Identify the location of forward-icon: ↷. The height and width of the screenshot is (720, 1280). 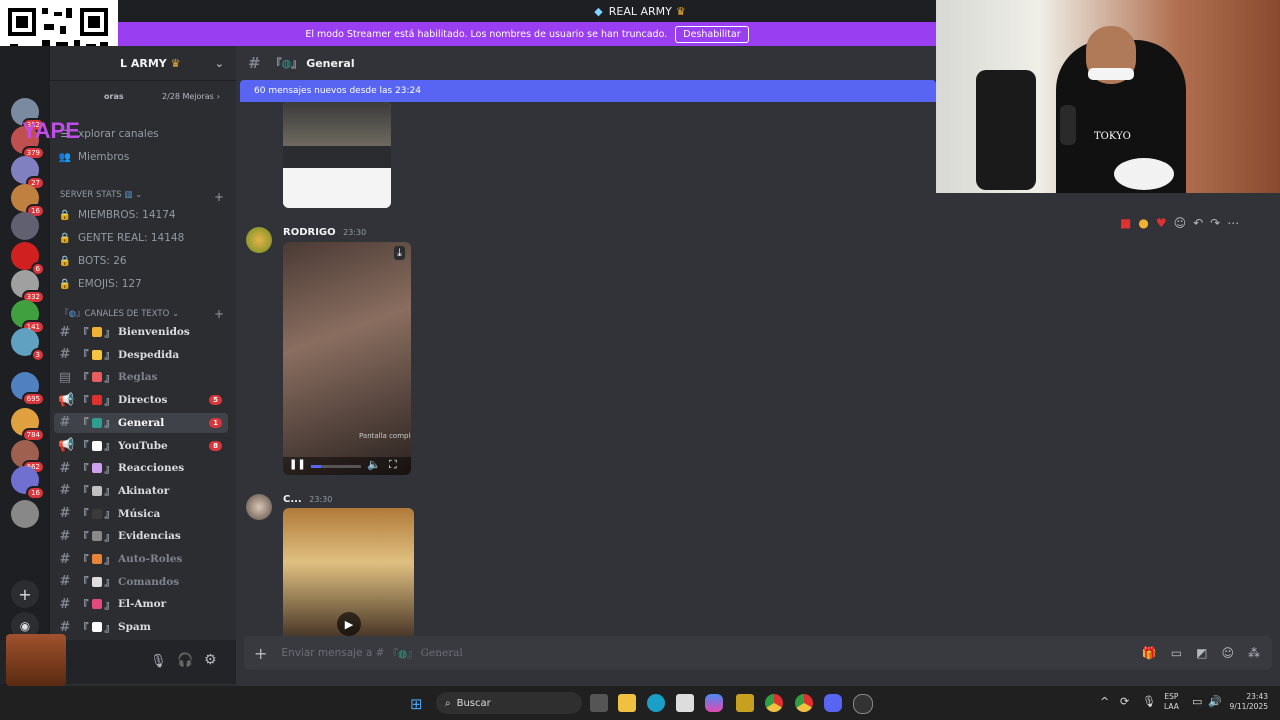
(1215, 223).